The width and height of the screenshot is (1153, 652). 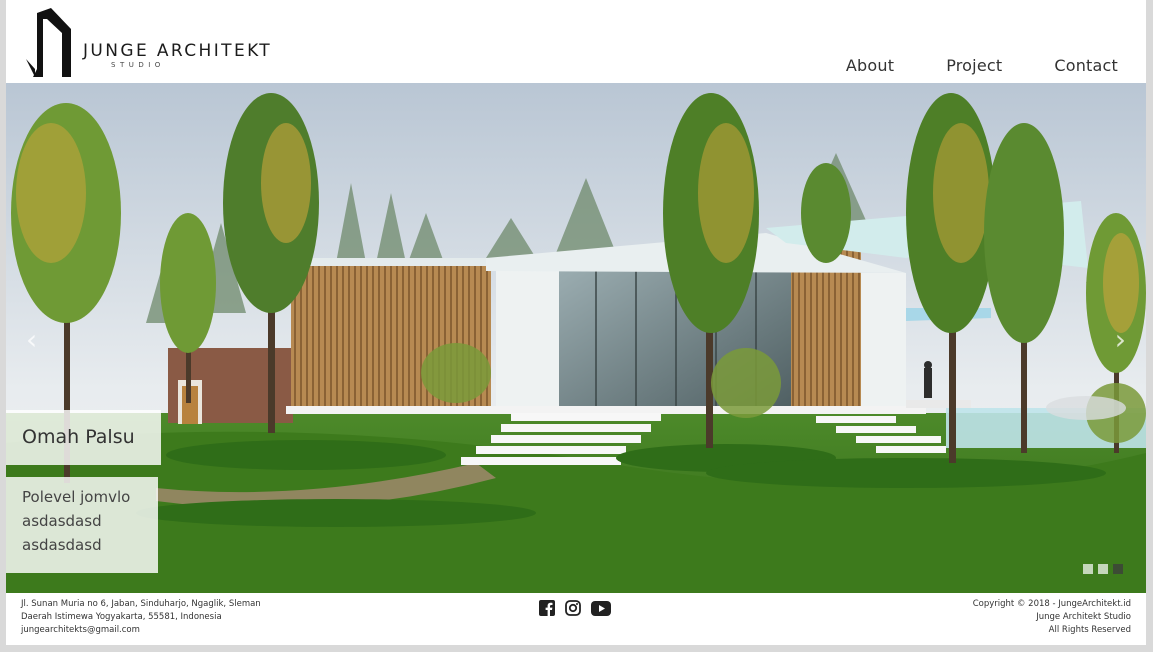 I want to click on main-nav: About Project Contact, so click(x=956, y=65).